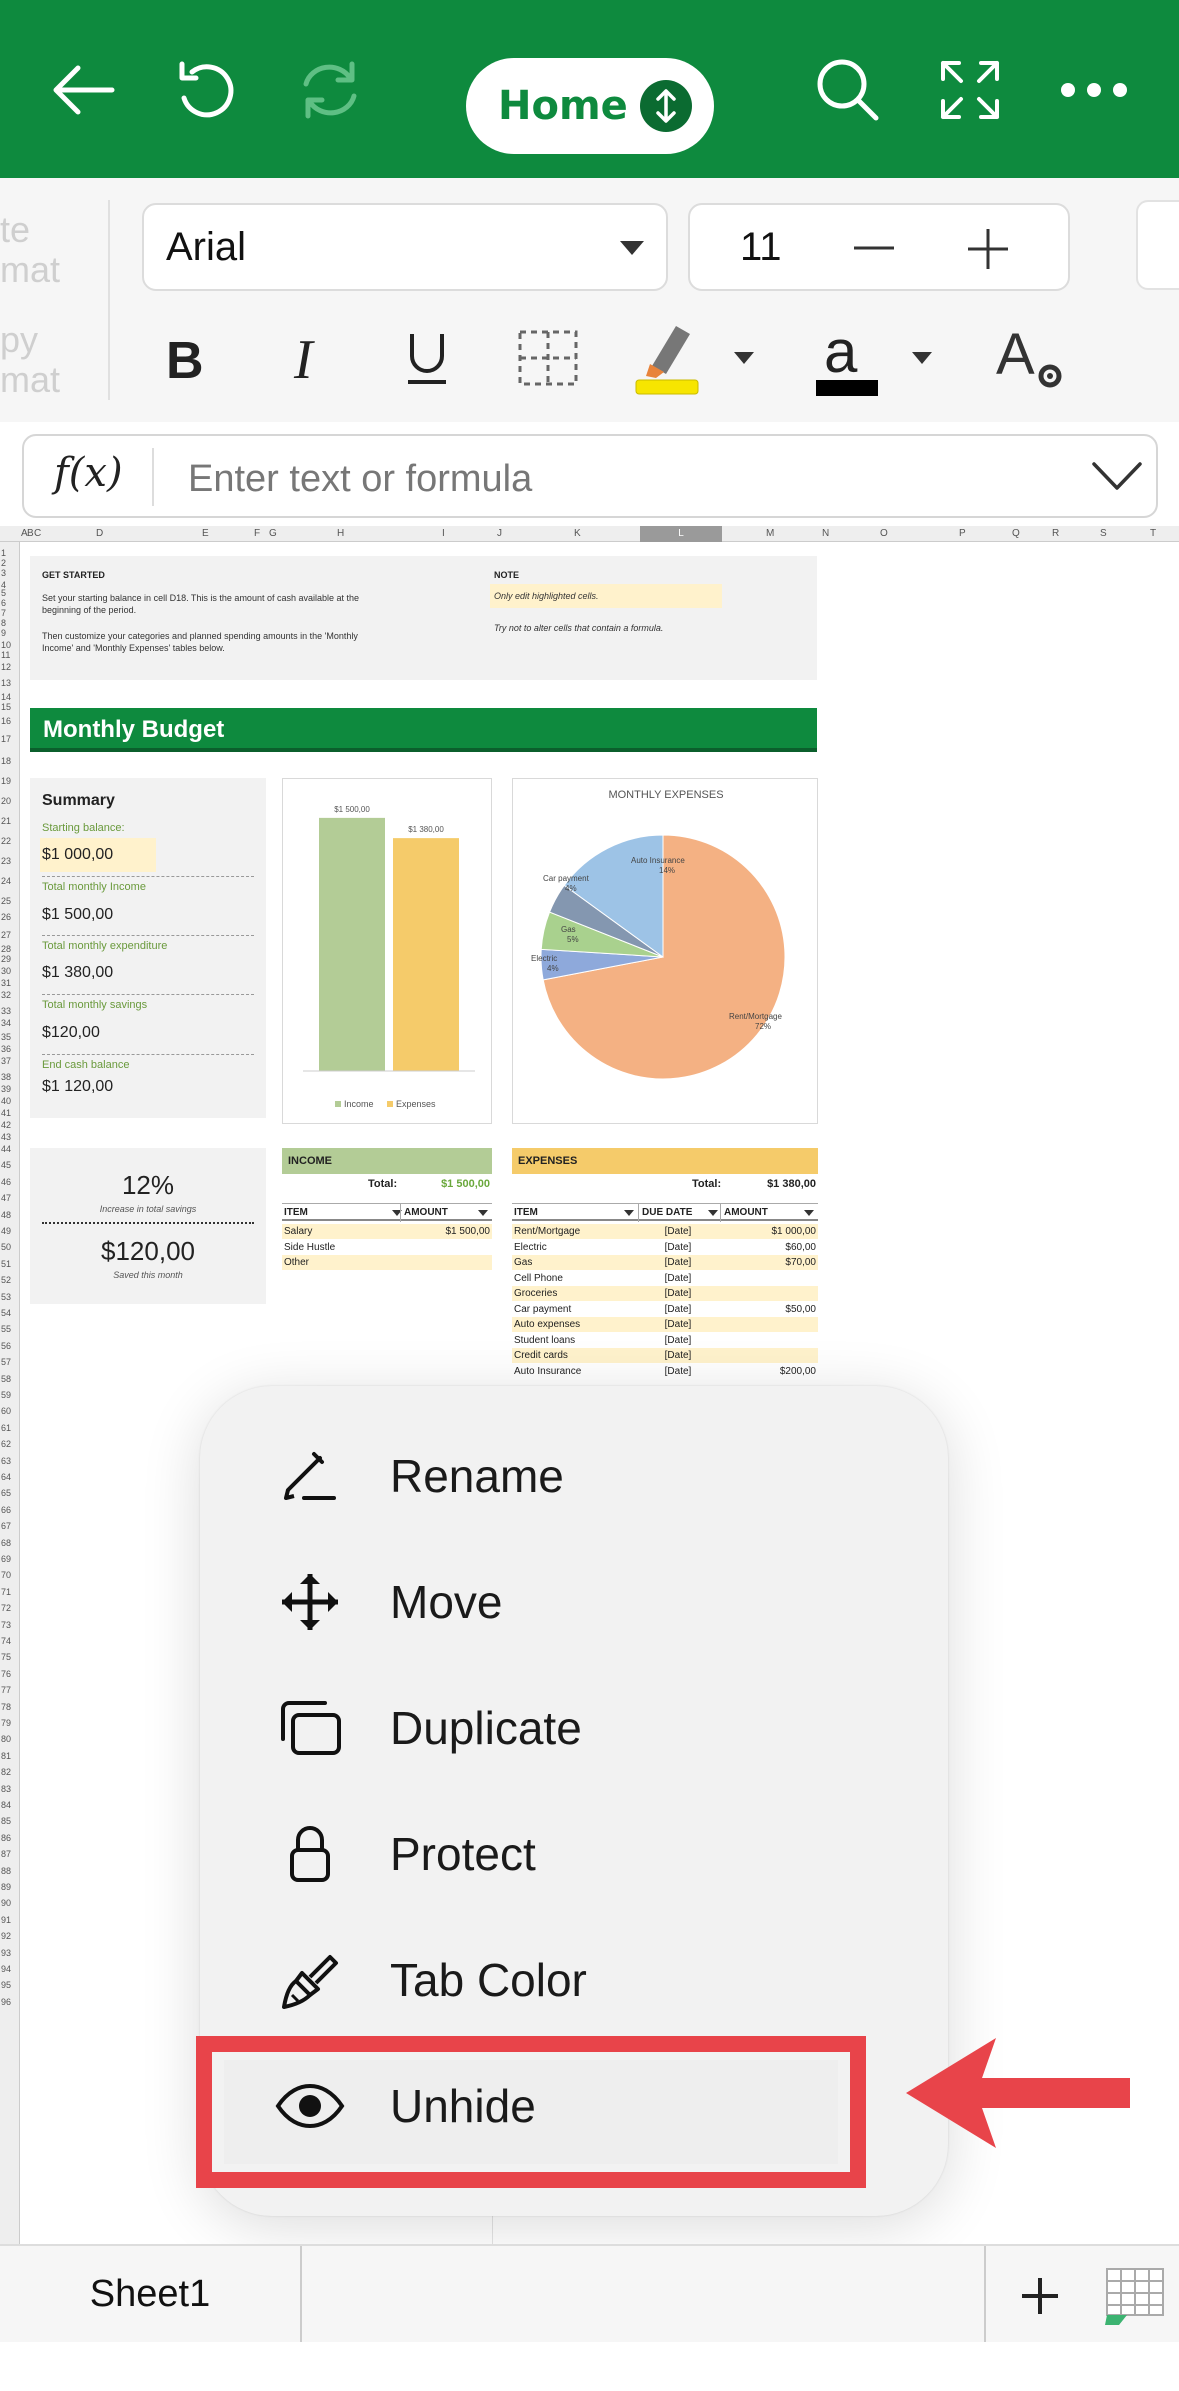 This screenshot has width=1179, height=2391. What do you see at coordinates (151, 2294) in the screenshot?
I see `sheet-tab-sheet1: Sheet1` at bounding box center [151, 2294].